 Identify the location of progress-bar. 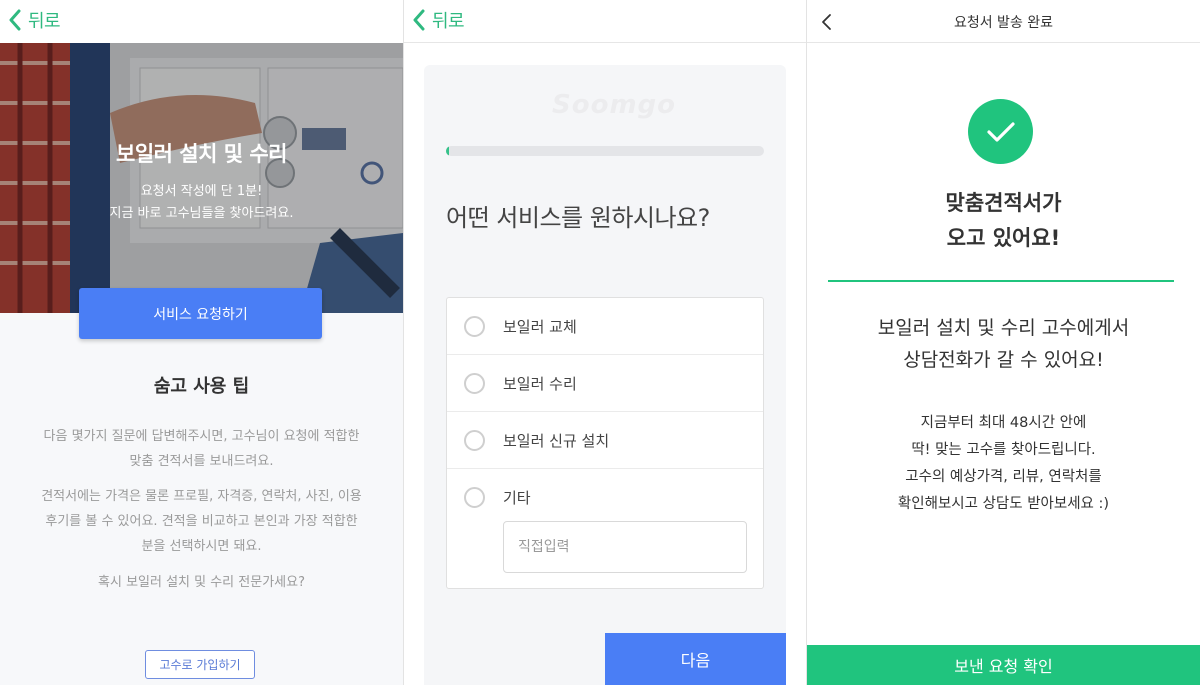
(605, 151).